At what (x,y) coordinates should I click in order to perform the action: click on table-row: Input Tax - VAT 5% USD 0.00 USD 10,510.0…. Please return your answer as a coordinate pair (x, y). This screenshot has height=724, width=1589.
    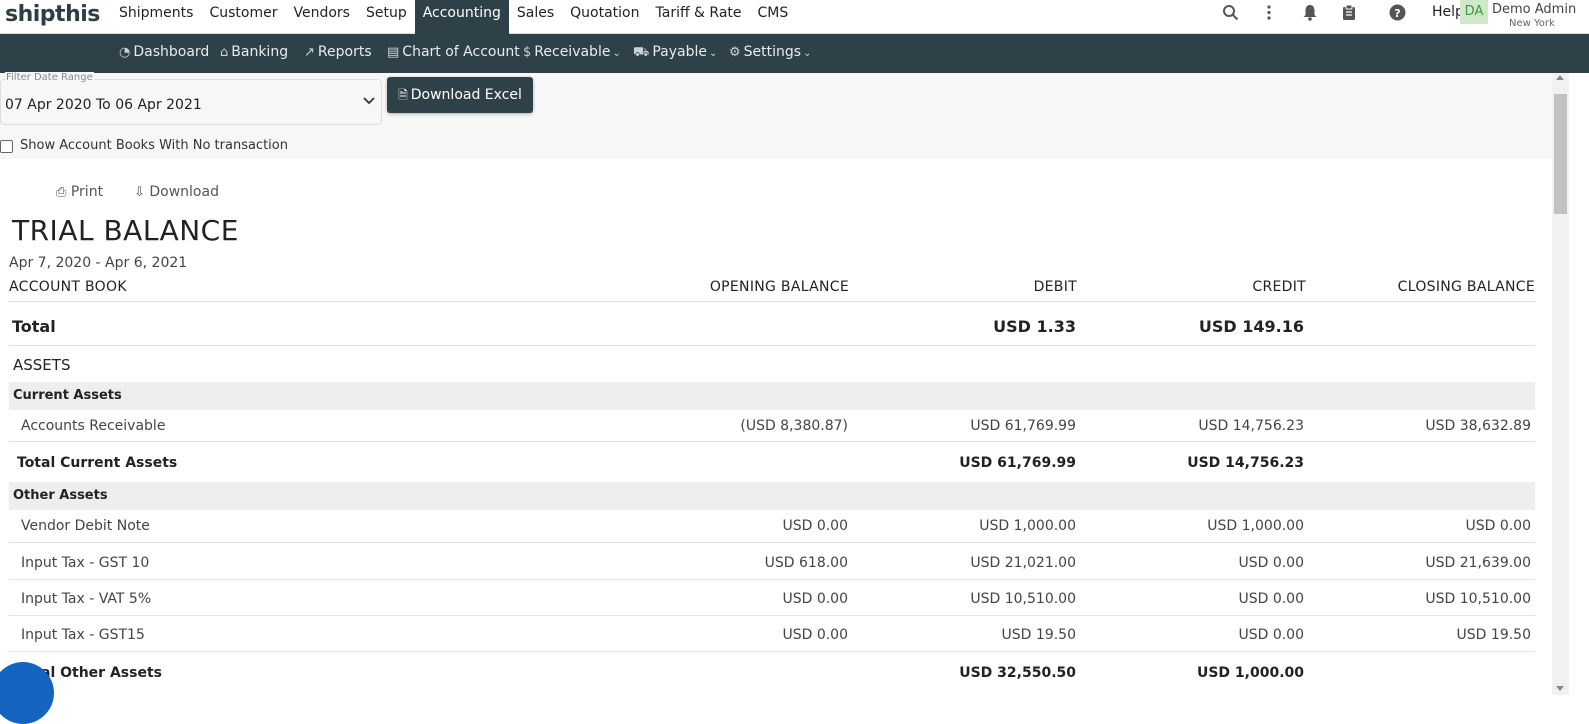
    Looking at the image, I should click on (772, 598).